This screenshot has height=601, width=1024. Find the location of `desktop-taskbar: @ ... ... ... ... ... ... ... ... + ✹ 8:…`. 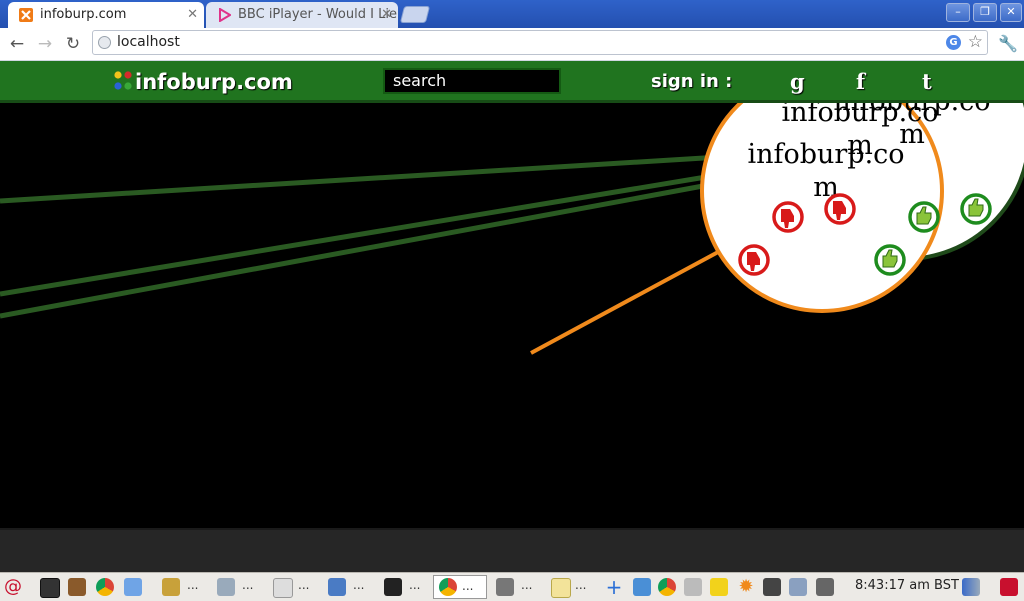

desktop-taskbar: @ ... ... ... ... ... ... ... ... + ✹ 8:… is located at coordinates (512, 586).